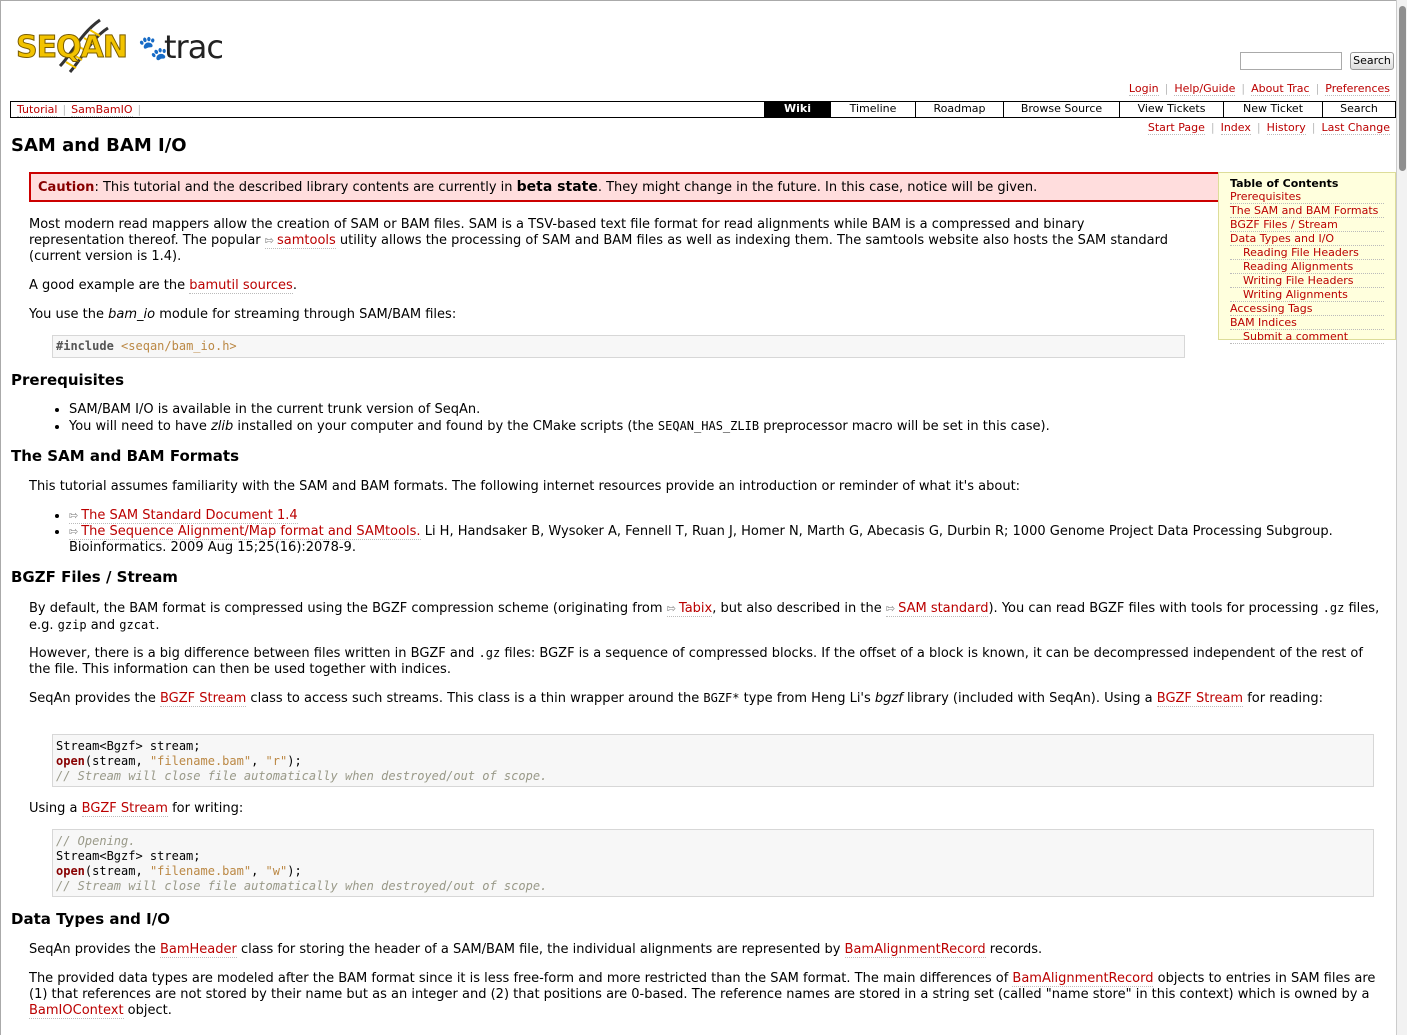 The image size is (1407, 1035). Describe the element at coordinates (721, 698) in the screenshot. I see `bgzf-type-code: BGZF*` at that location.